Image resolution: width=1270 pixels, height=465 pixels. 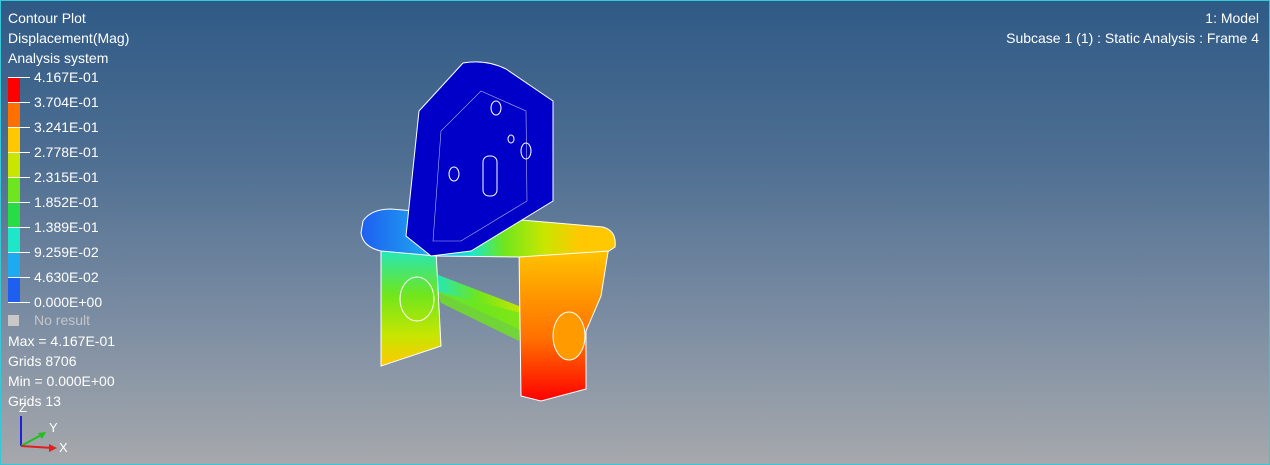 I want to click on legend-label: 1.852E-01, so click(x=66, y=202).